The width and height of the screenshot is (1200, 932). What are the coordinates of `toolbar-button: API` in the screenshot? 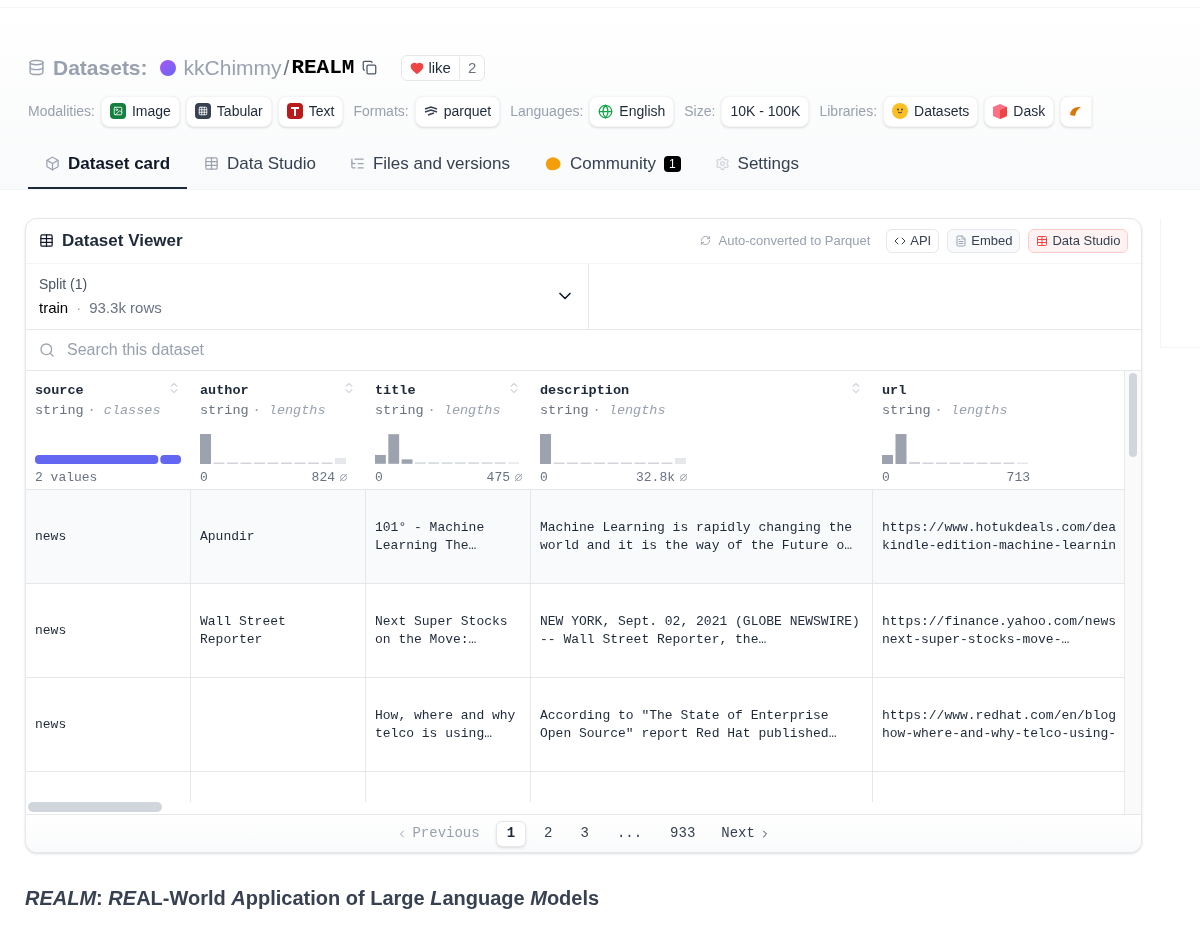 It's located at (913, 240).